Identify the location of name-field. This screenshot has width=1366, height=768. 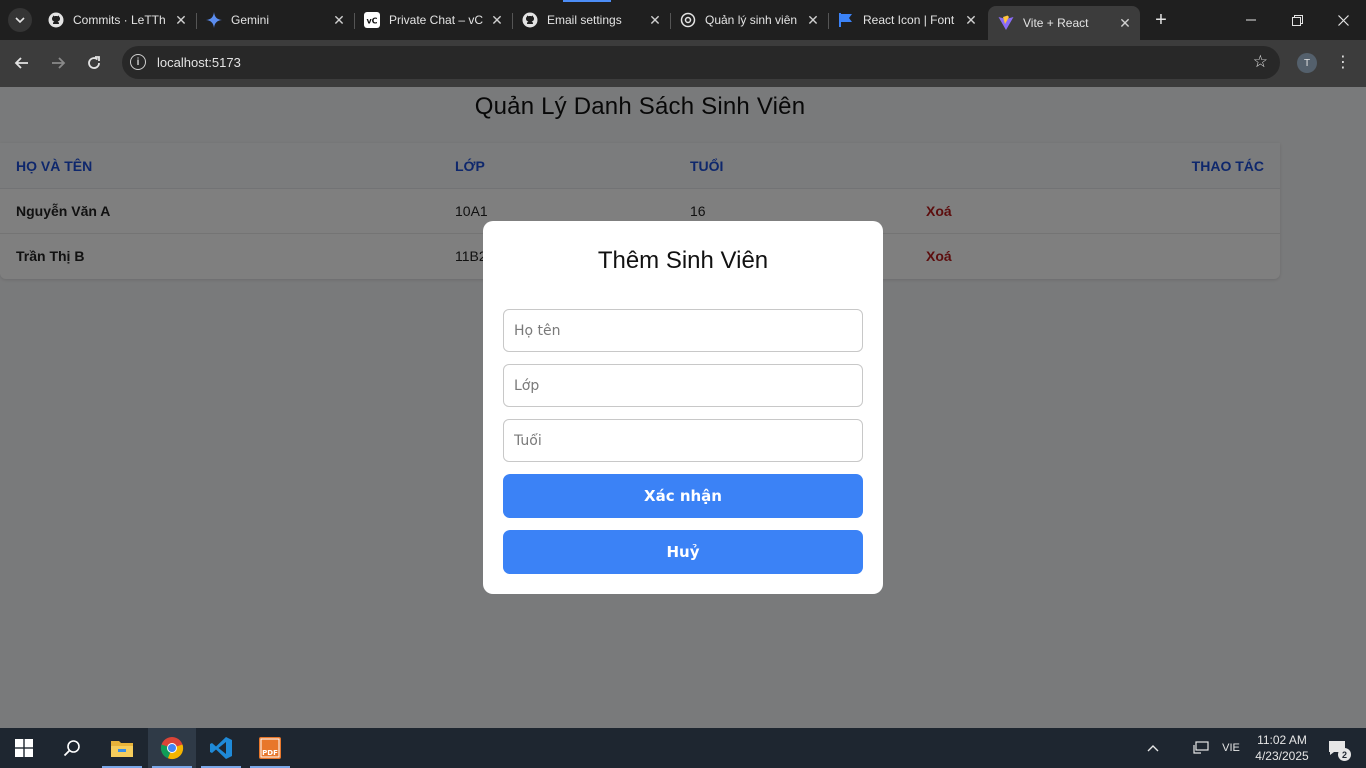
(683, 330).